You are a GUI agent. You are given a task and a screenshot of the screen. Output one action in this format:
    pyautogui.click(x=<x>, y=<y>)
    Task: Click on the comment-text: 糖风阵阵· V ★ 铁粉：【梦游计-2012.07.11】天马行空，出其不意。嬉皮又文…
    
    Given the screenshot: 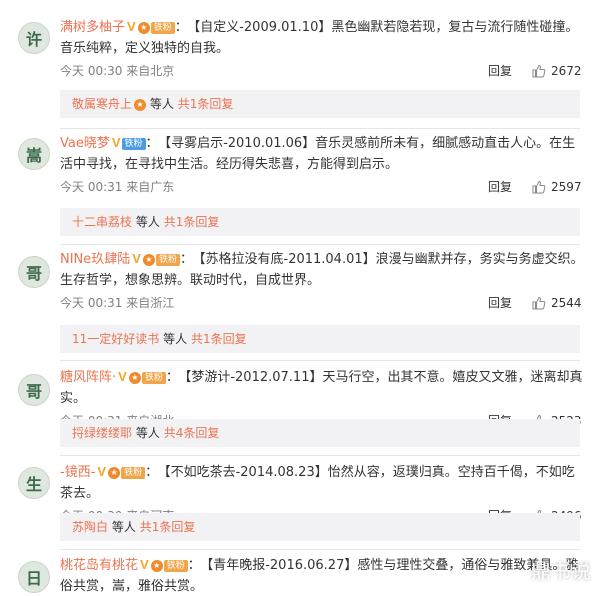 What is the action you would take?
    pyautogui.click(x=322, y=387)
    